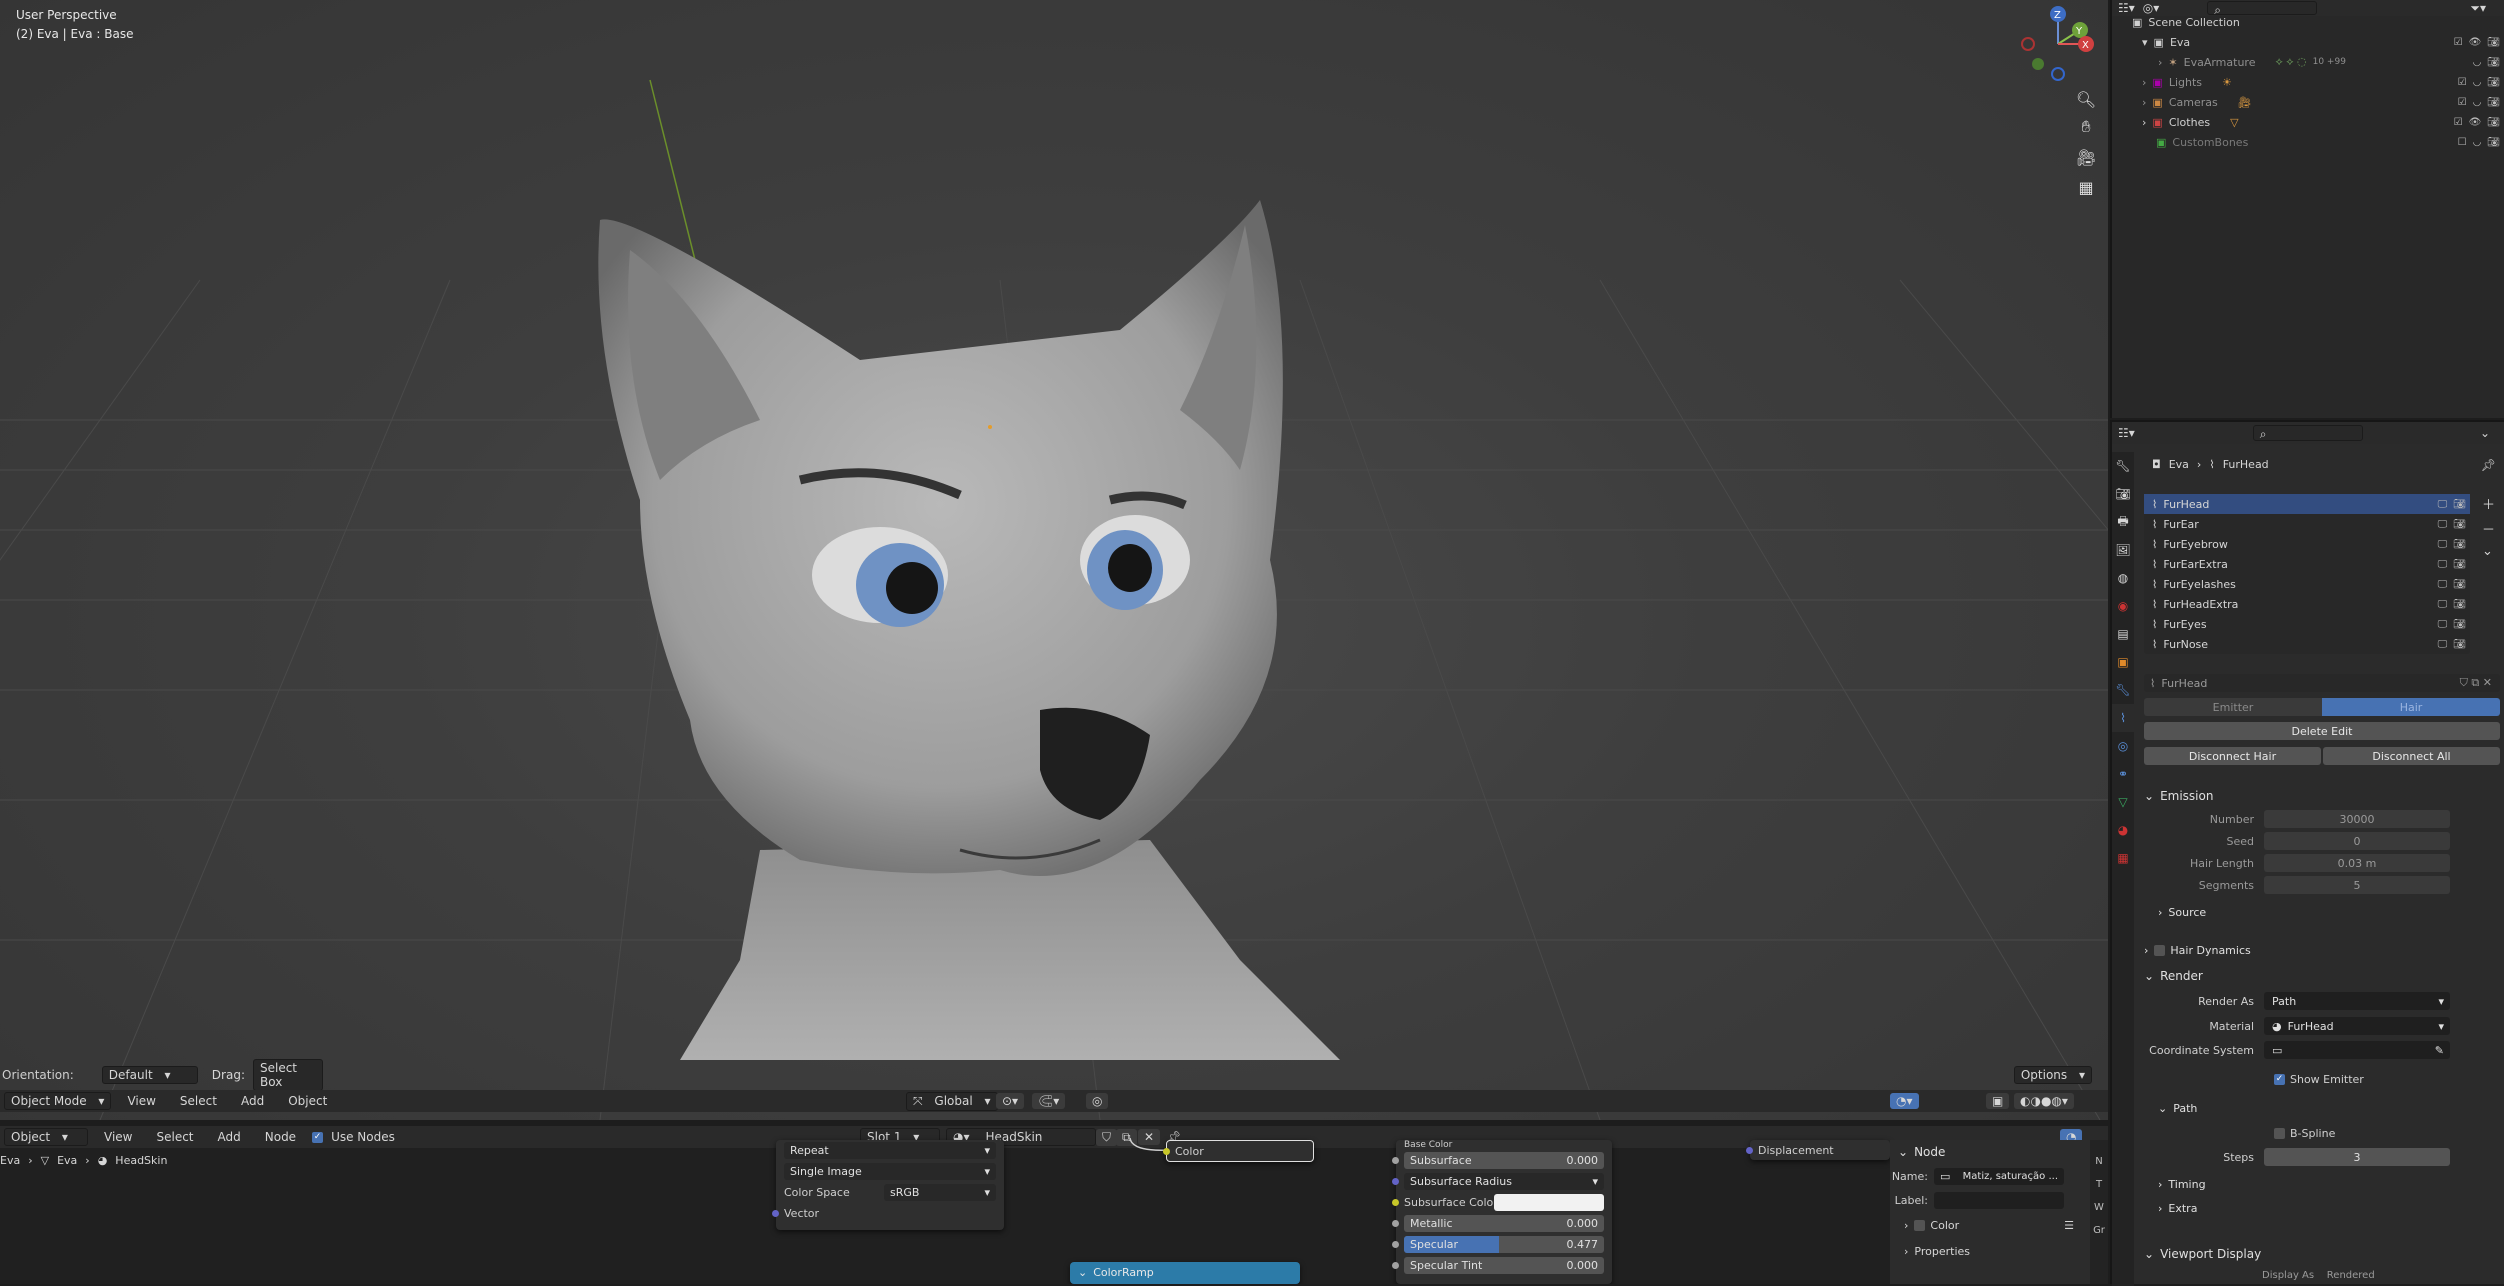 This screenshot has height=1286, width=2504. I want to click on particle-system-row: ⌇ FurEar 🖵︎ 📷︎, so click(2307, 524).